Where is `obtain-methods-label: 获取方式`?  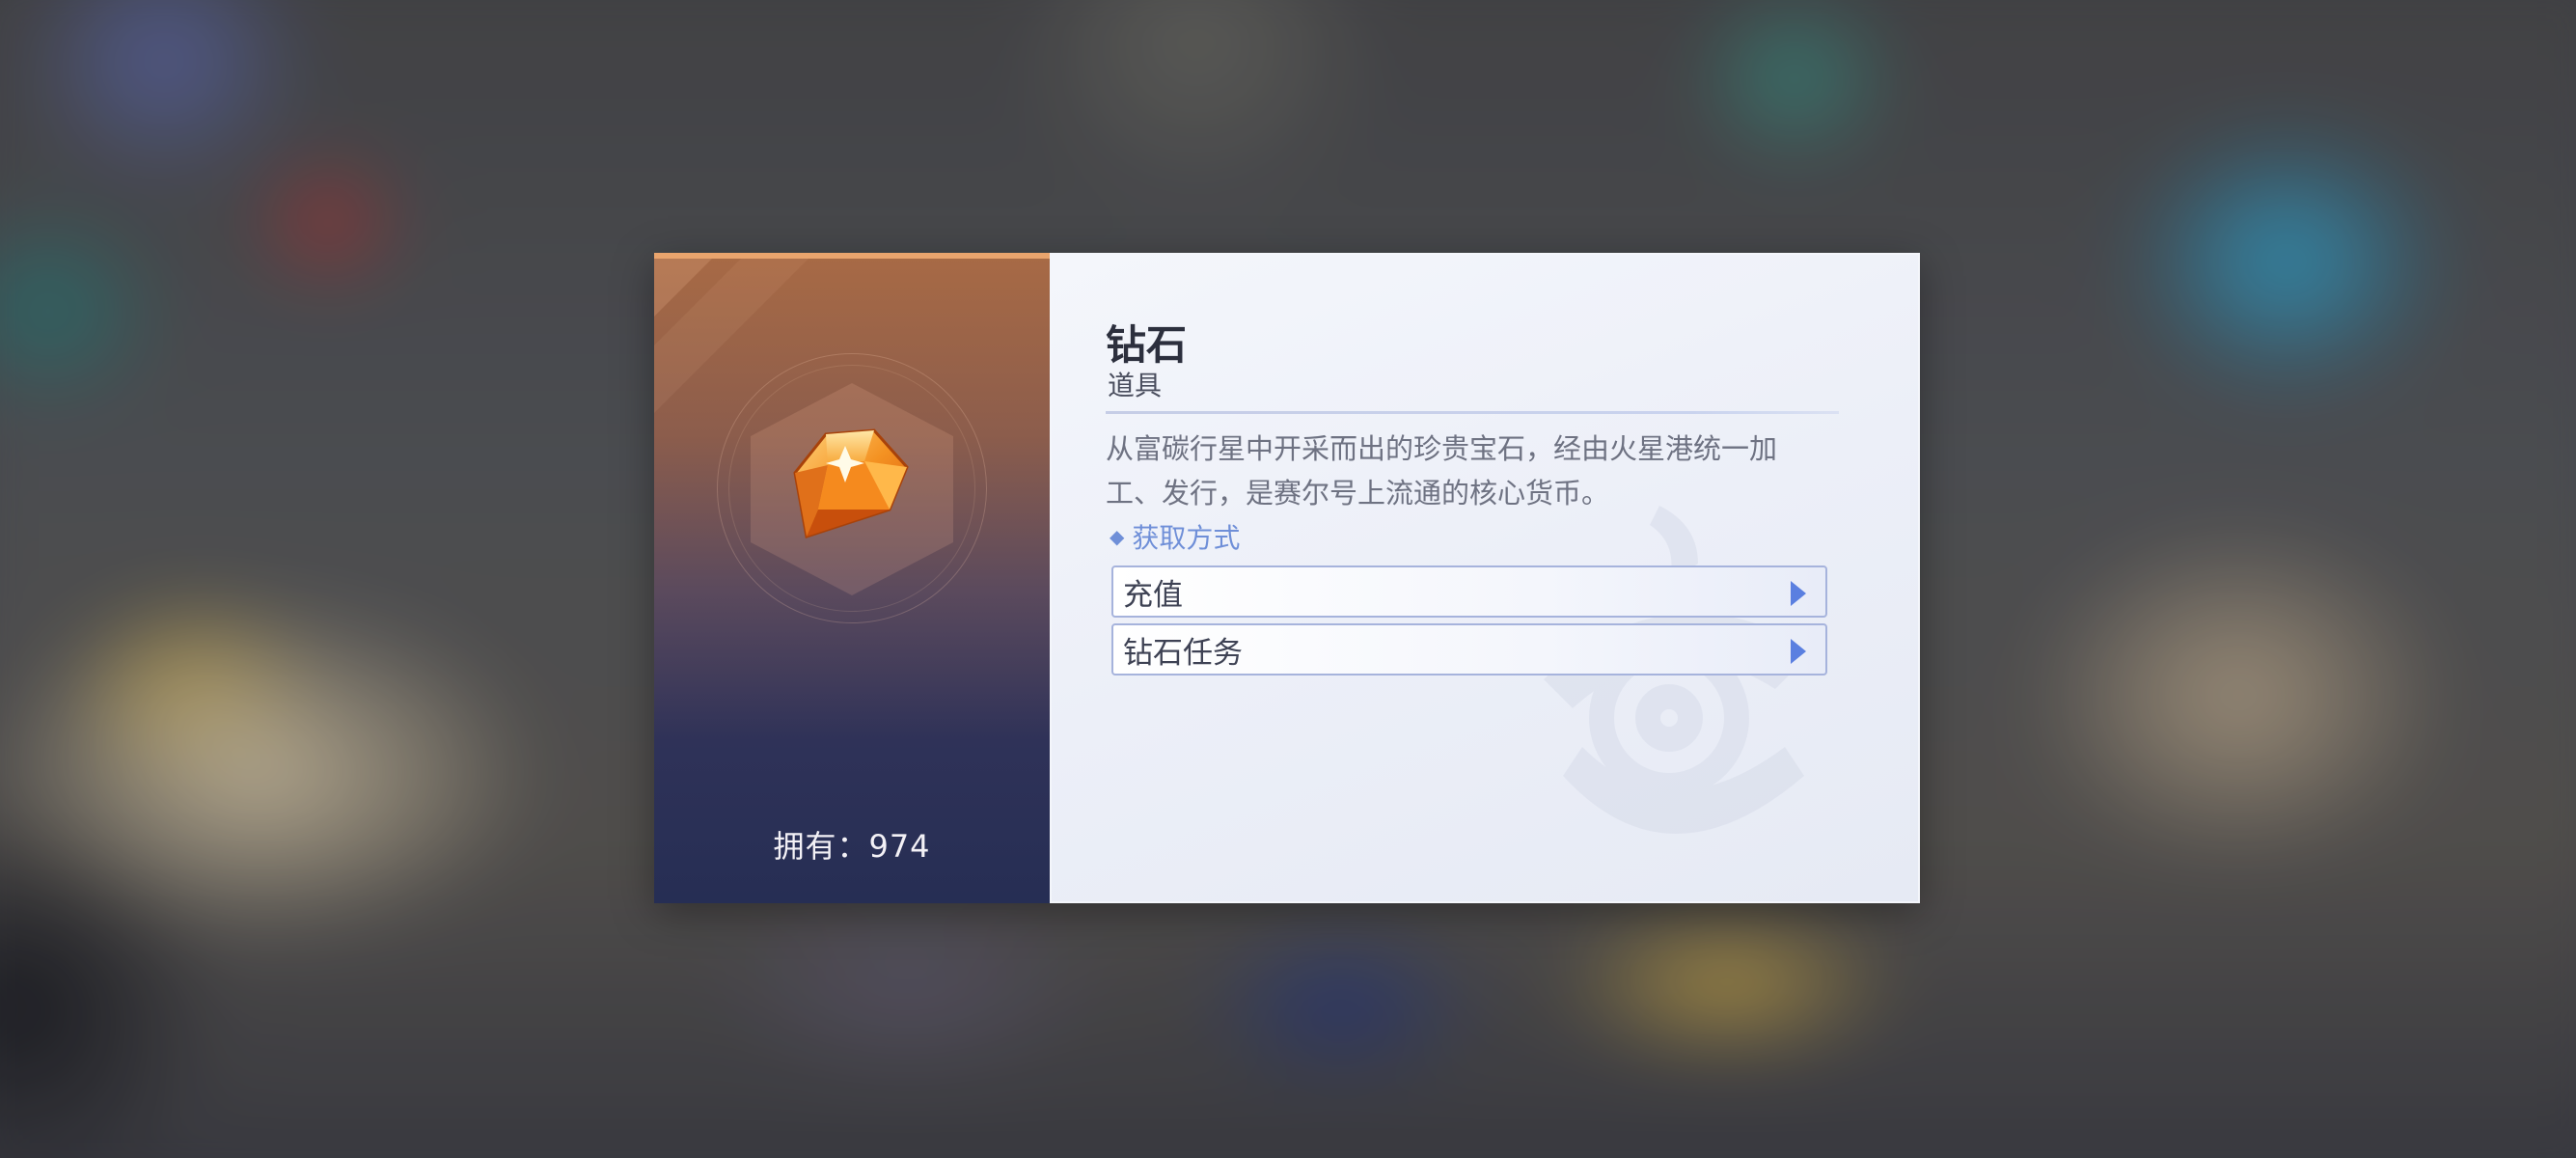
obtain-methods-label: 获取方式 is located at coordinates (1186, 538).